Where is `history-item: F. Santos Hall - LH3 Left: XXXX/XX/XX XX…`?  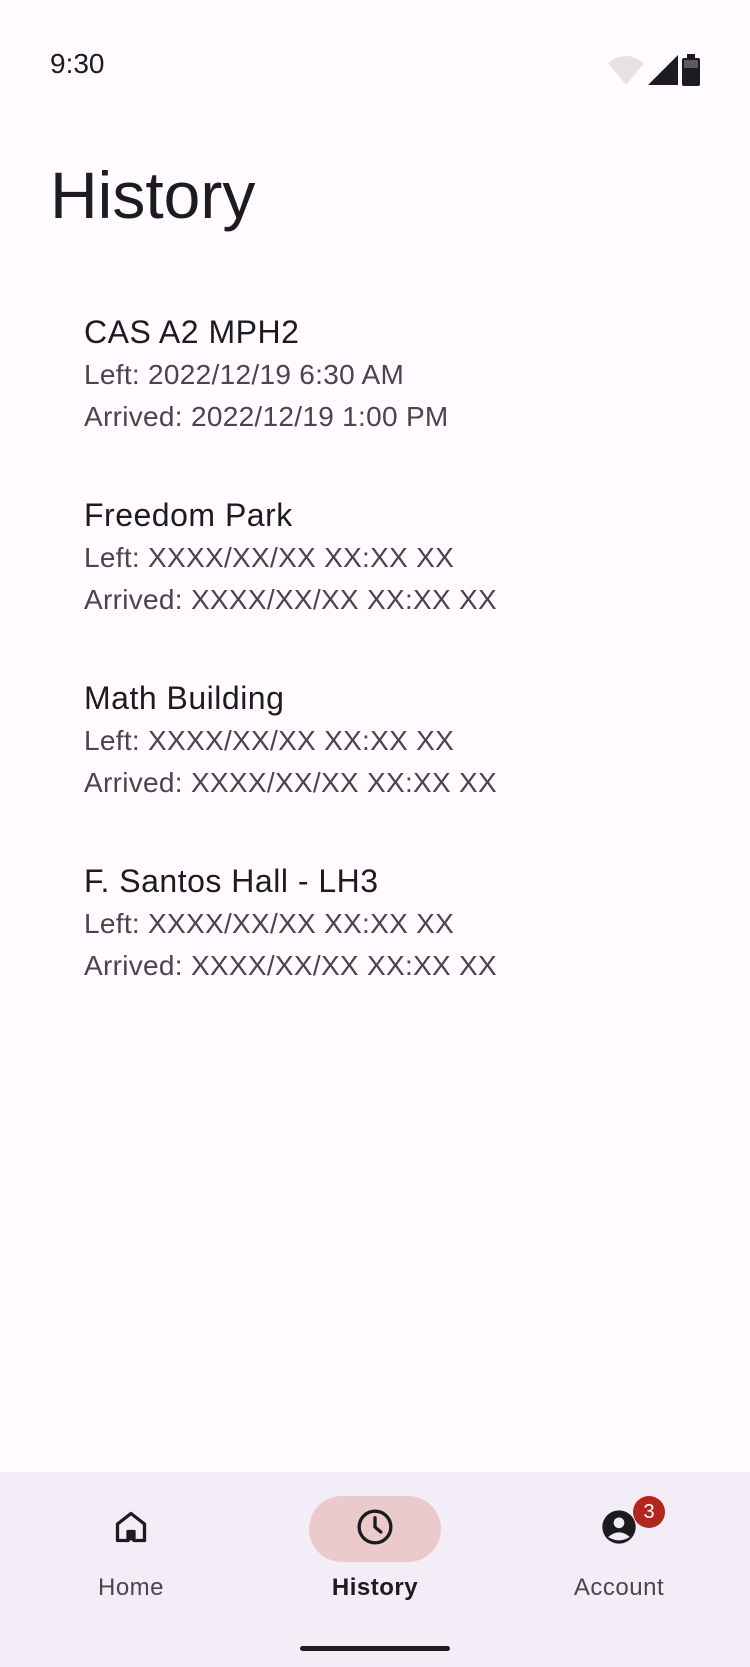 history-item: F. Santos Hall - LH3 Left: XXXX/XX/XX XX… is located at coordinates (375, 950).